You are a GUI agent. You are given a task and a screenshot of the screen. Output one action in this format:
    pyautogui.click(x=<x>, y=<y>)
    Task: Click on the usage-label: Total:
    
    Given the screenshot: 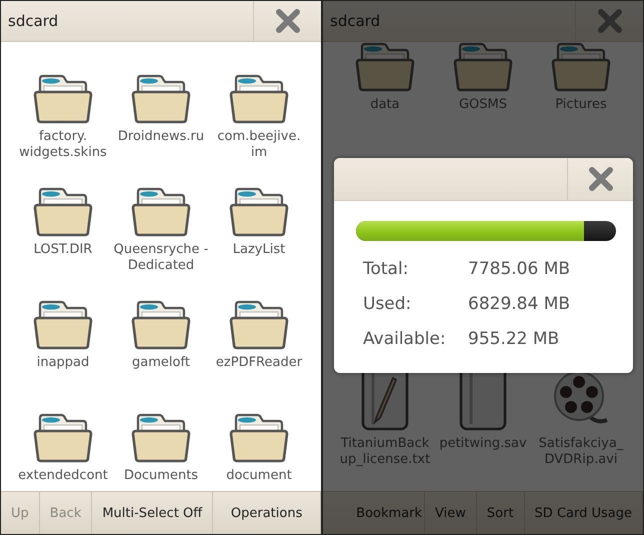 What is the action you would take?
    pyautogui.click(x=386, y=269)
    